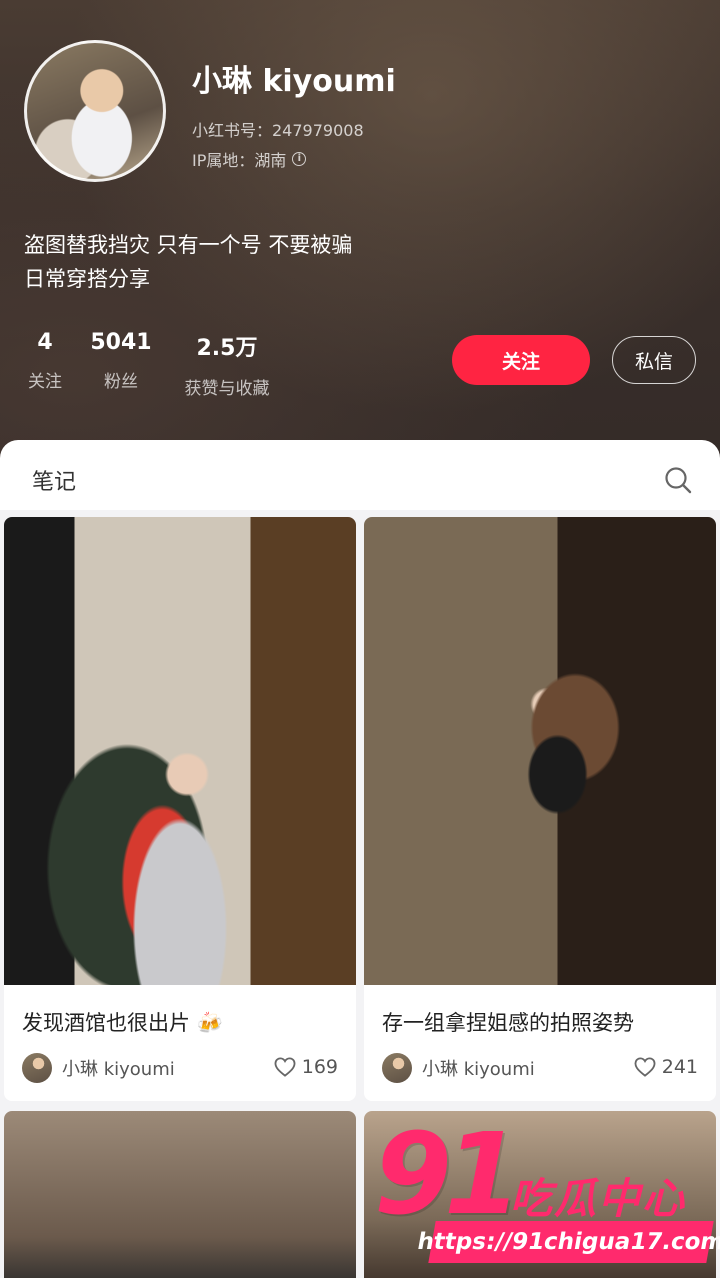 The image size is (720, 1278). What do you see at coordinates (521, 360) in the screenshot?
I see `follow-button: 关注` at bounding box center [521, 360].